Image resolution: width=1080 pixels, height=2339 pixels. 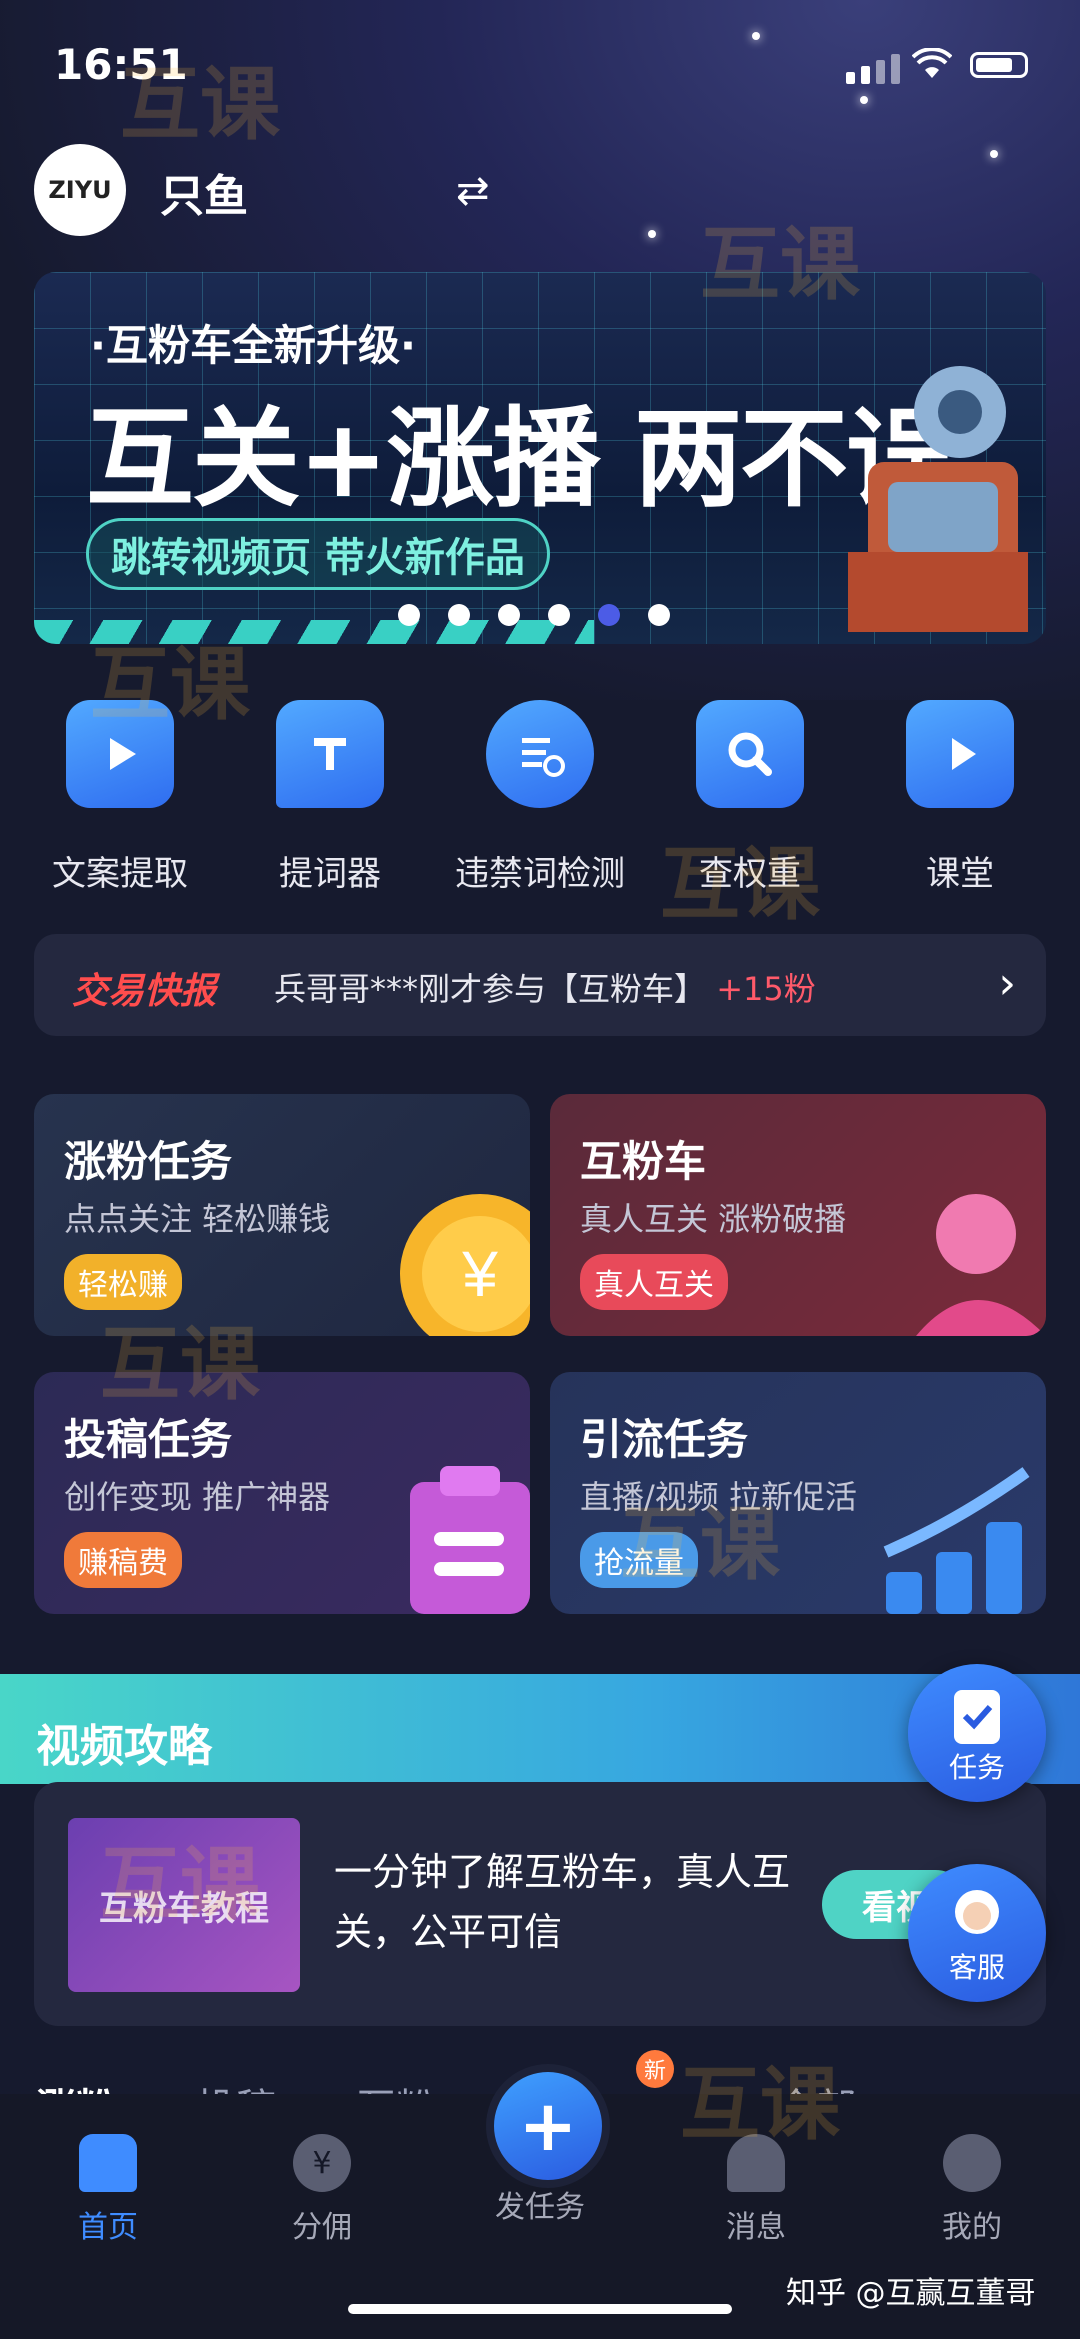 I want to click on tool-teleprompter: 提词器, so click(x=330, y=797).